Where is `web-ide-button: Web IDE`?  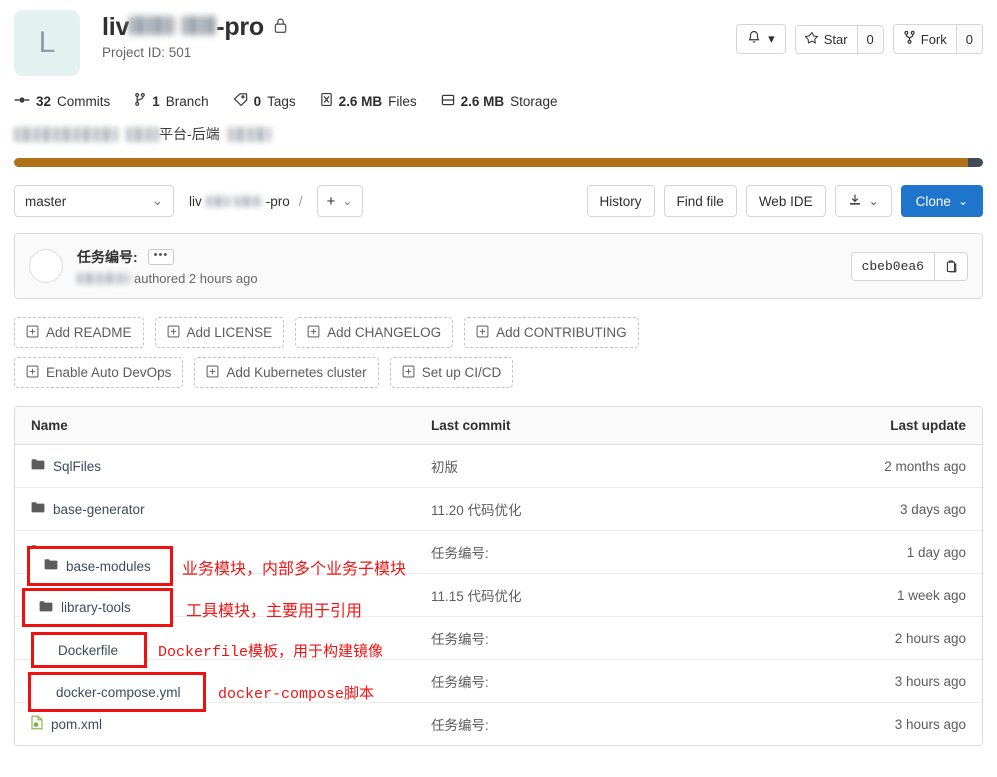
web-ide-button: Web IDE is located at coordinates (785, 201).